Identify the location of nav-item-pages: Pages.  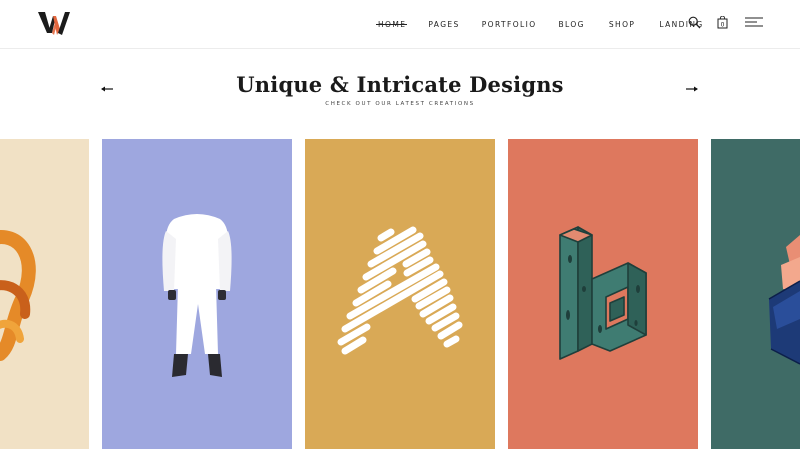
(443, 24).